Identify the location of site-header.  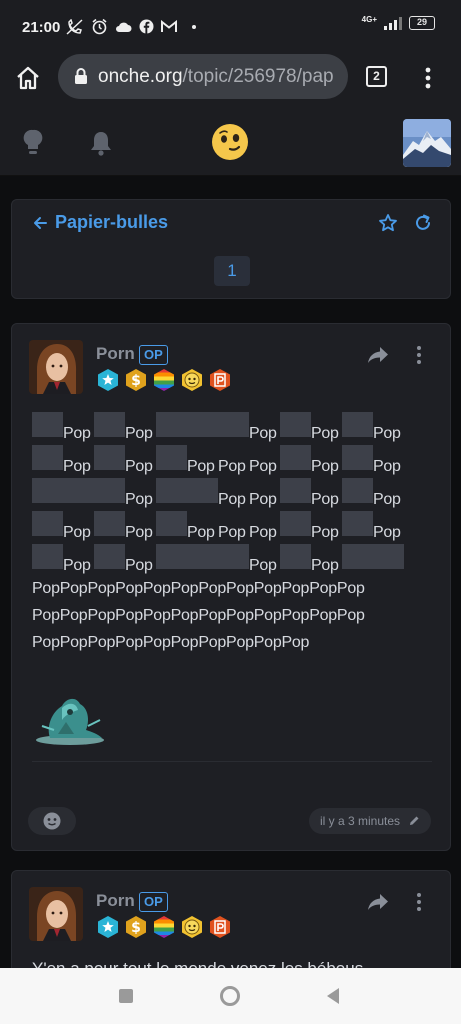
(230, 139).